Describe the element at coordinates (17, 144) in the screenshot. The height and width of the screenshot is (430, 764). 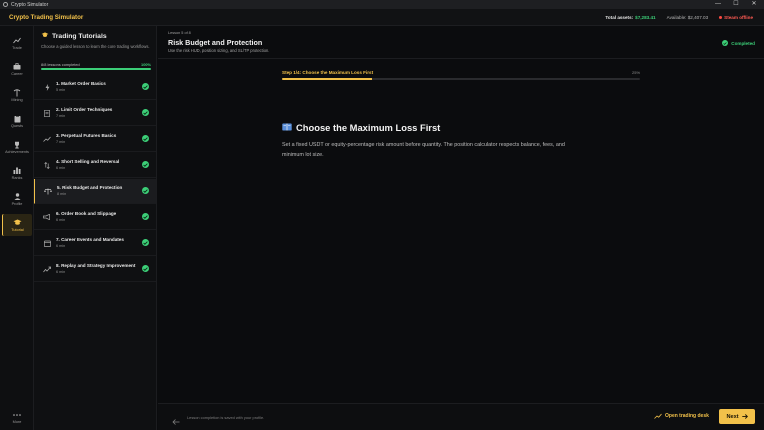
I see `trophy-icon` at that location.